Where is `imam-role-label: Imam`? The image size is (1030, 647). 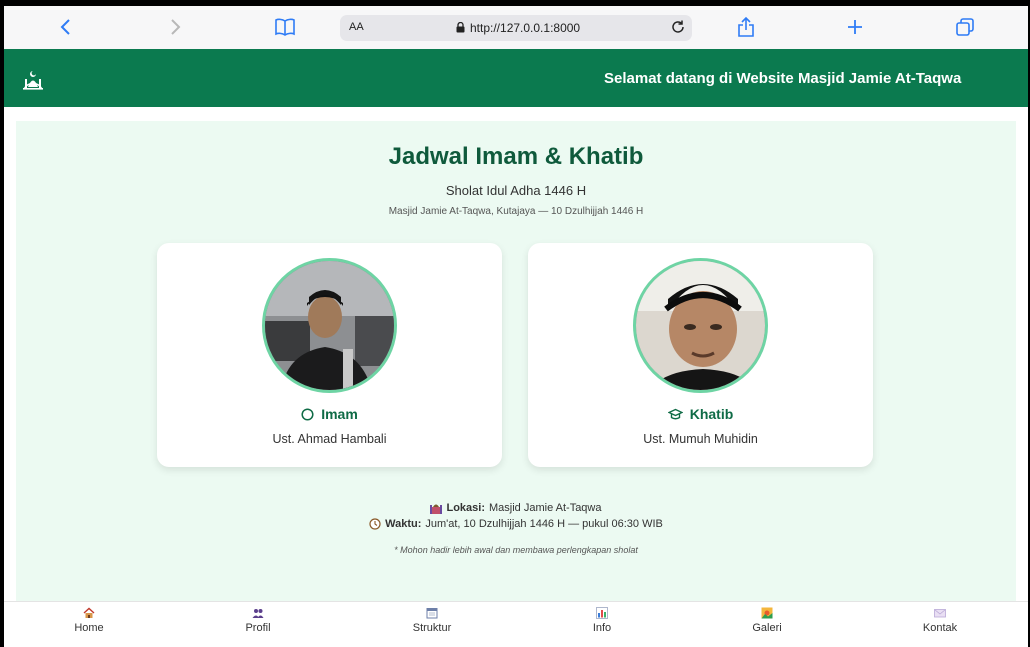
imam-role-label: Imam is located at coordinates (329, 414).